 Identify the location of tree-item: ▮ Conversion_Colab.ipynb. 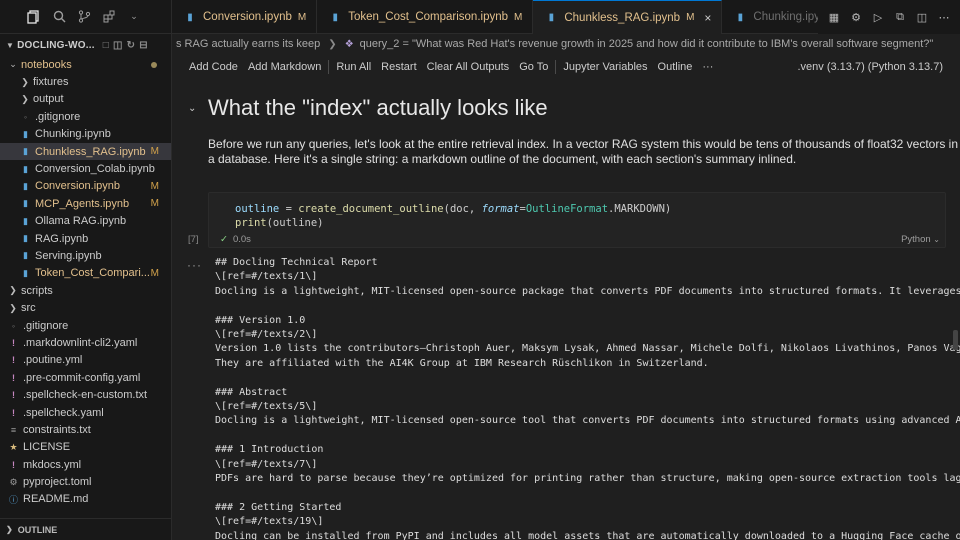
(85, 168).